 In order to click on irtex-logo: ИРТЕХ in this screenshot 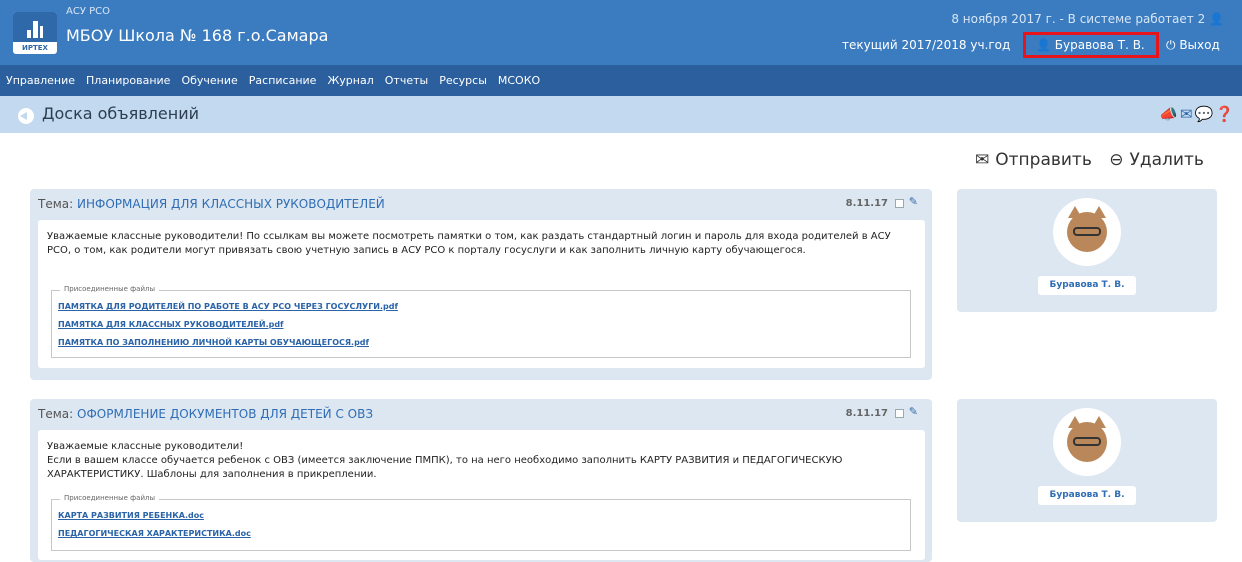, I will do `click(35, 33)`.